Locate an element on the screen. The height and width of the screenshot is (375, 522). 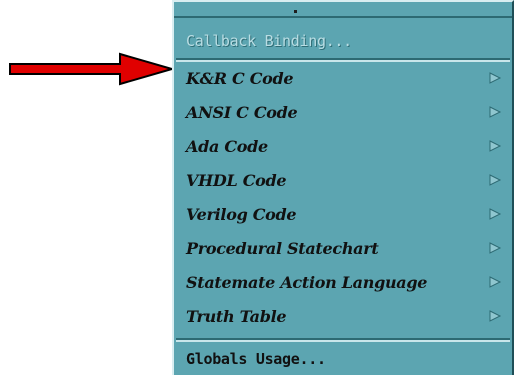
menu-item-label: VHDL Code is located at coordinates (236, 180).